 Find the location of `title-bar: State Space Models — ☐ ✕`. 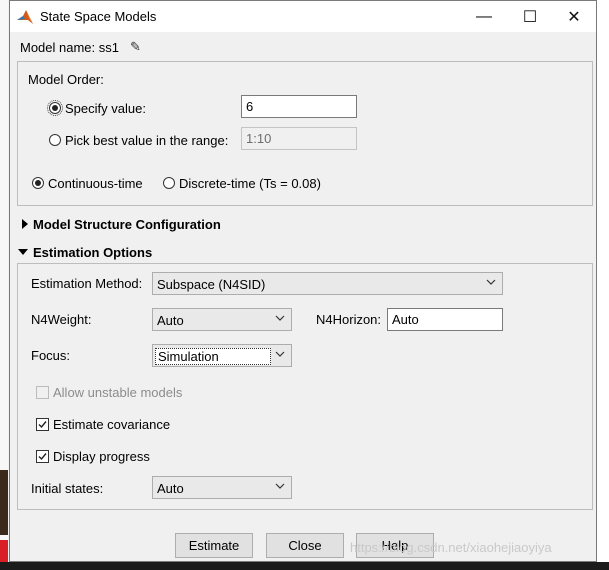

title-bar: State Space Models — ☐ ✕ is located at coordinates (303, 16).